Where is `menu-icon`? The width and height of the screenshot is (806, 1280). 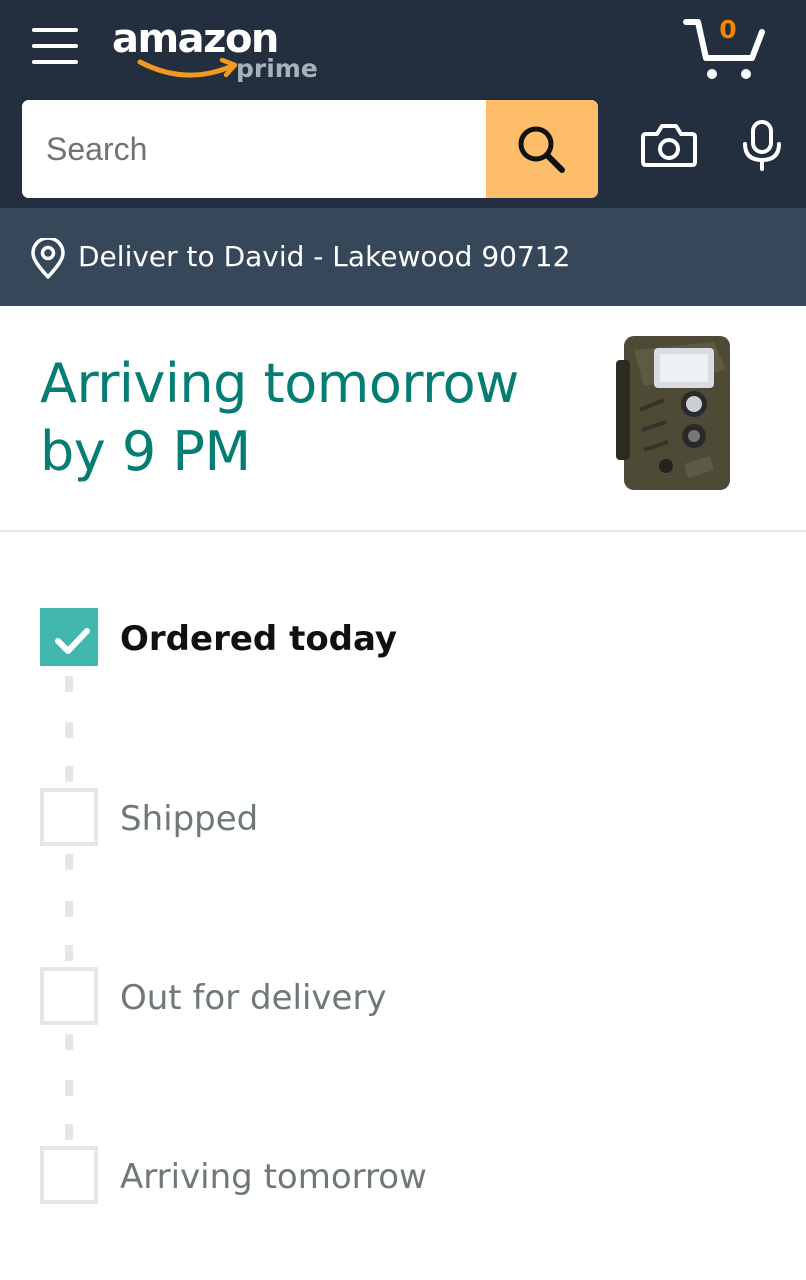 menu-icon is located at coordinates (56, 46).